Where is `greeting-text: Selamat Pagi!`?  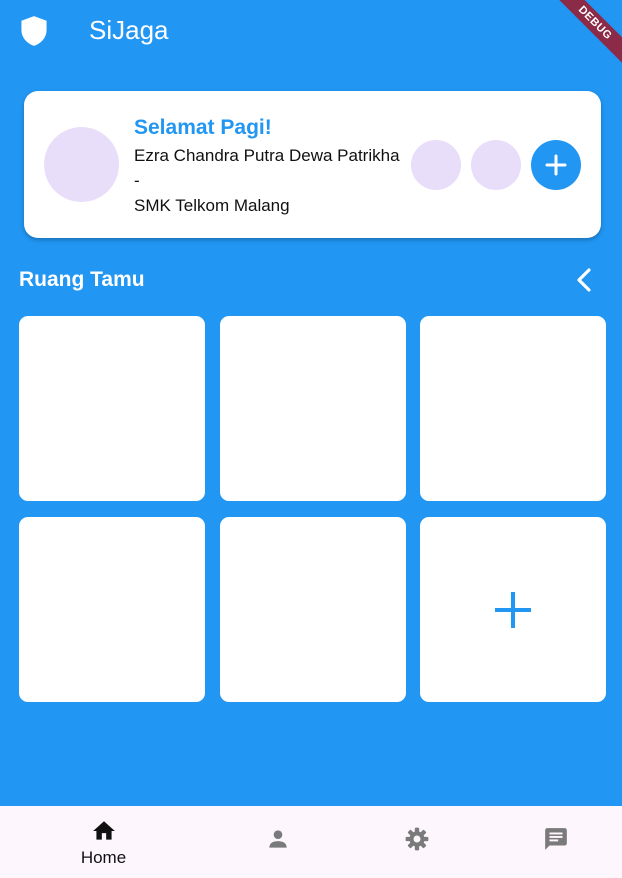 greeting-text: Selamat Pagi! is located at coordinates (203, 127).